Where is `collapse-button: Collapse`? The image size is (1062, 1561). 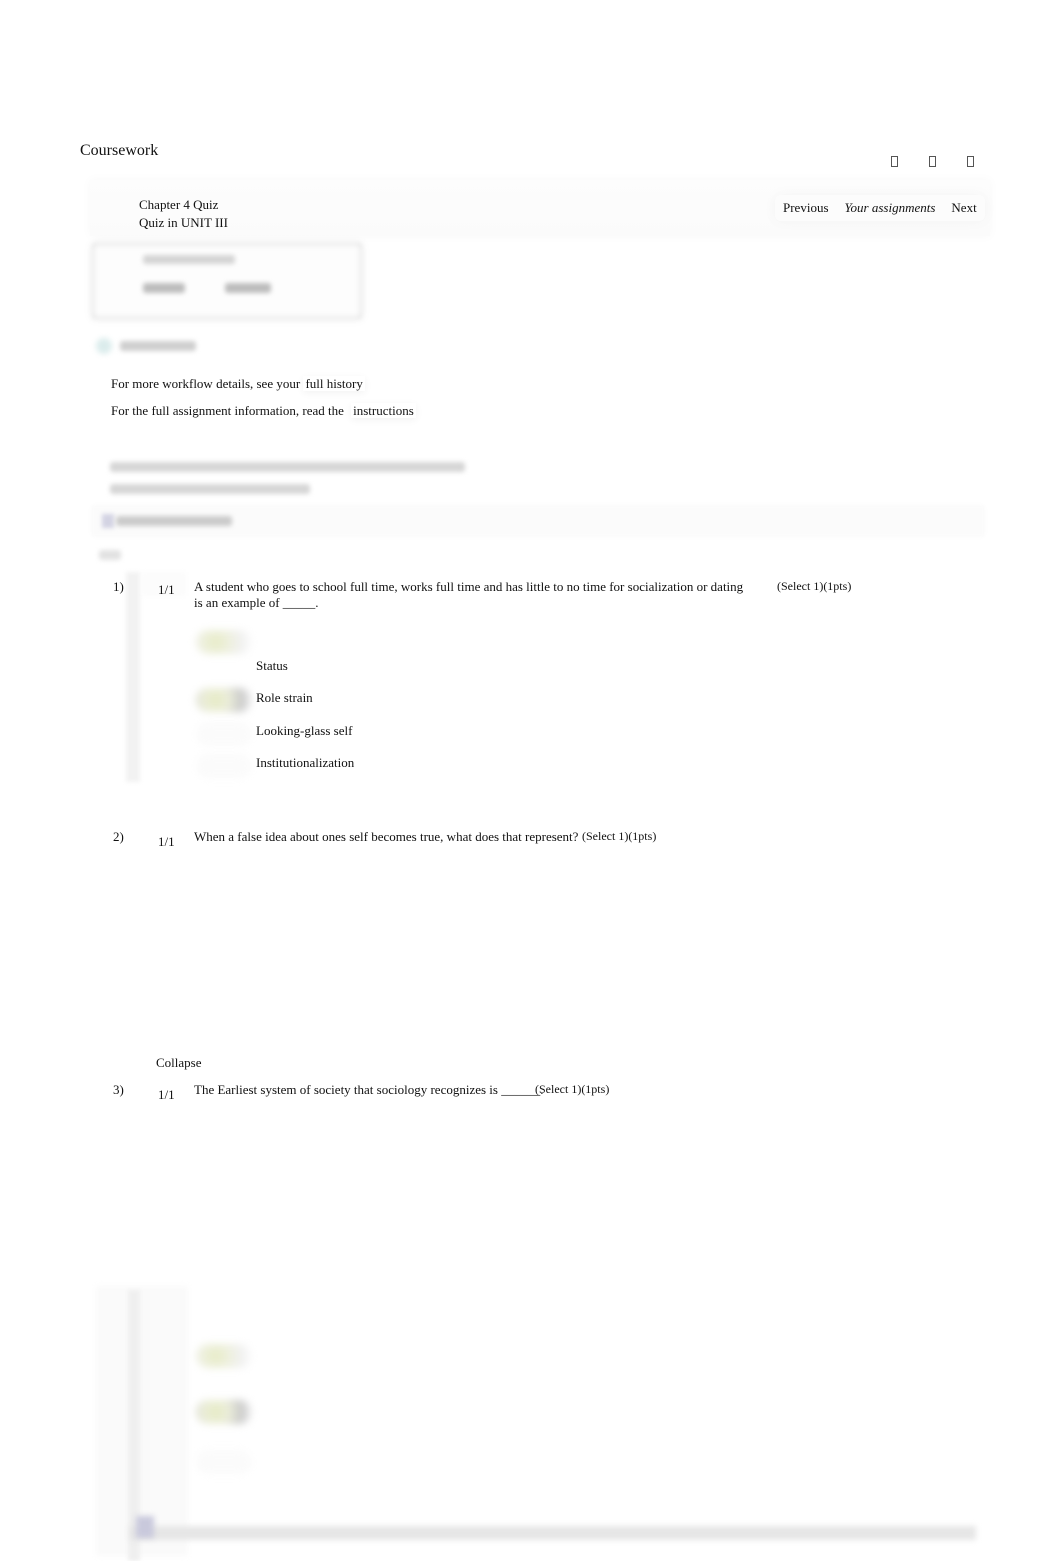
collapse-button: Collapse is located at coordinates (179, 1063).